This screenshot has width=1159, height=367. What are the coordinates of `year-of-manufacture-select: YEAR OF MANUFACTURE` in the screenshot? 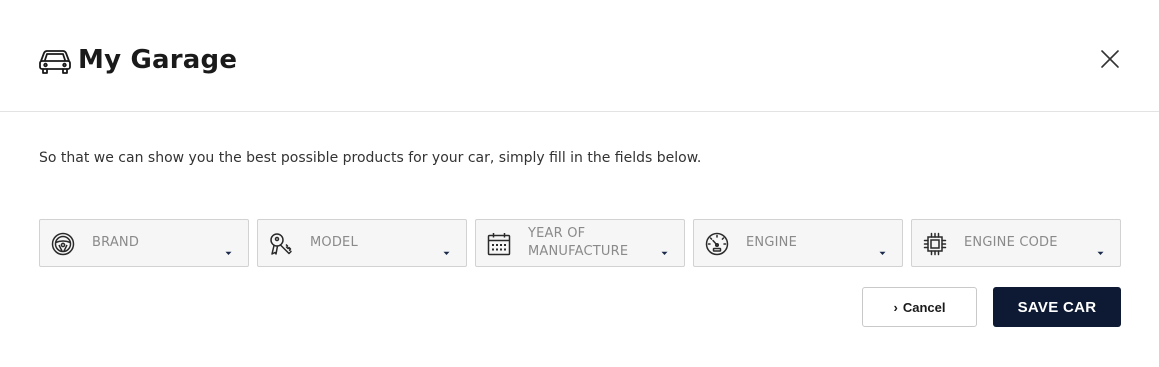 It's located at (580, 243).